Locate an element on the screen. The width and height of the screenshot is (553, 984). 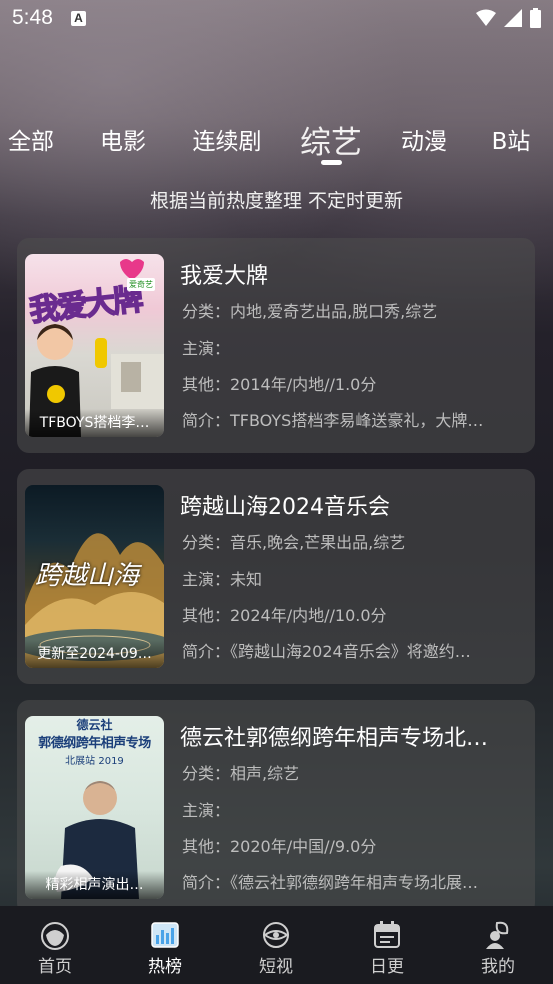
tab-series: 连续剧 is located at coordinates (227, 139).